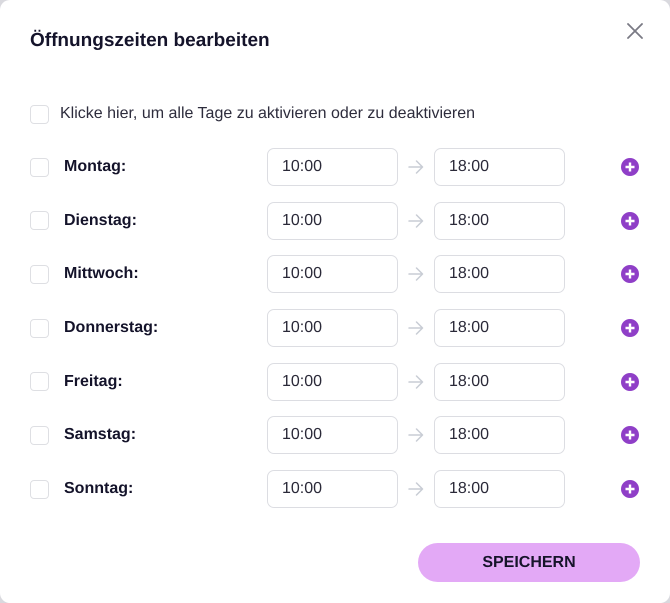 Image resolution: width=670 pixels, height=603 pixels. Describe the element at coordinates (94, 381) in the screenshot. I see `day-label: Freitag:` at that location.